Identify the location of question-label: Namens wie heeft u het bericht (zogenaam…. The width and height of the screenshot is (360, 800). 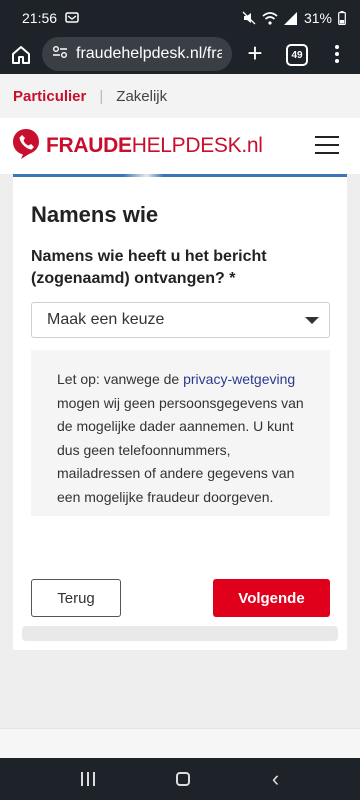
(149, 267).